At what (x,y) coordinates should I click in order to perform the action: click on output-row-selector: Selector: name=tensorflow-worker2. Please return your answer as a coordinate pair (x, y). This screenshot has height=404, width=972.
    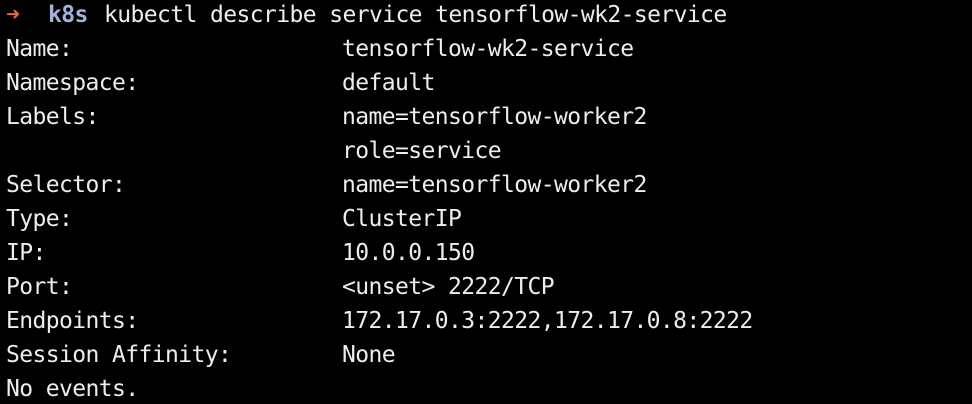
    Looking at the image, I should click on (486, 187).